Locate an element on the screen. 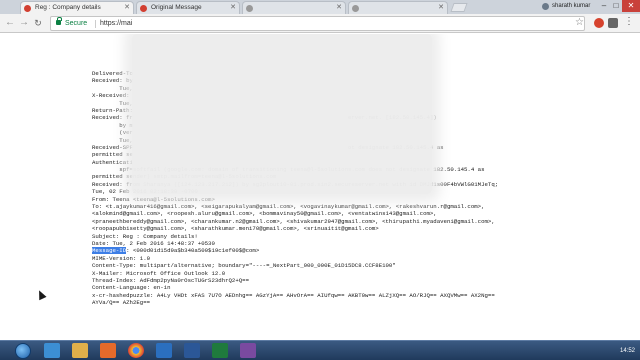 Image resolution: width=640 pixels, height=360 pixels. header-line: From: Teena <teena@l-5solutions.com> is located at coordinates (153, 199).